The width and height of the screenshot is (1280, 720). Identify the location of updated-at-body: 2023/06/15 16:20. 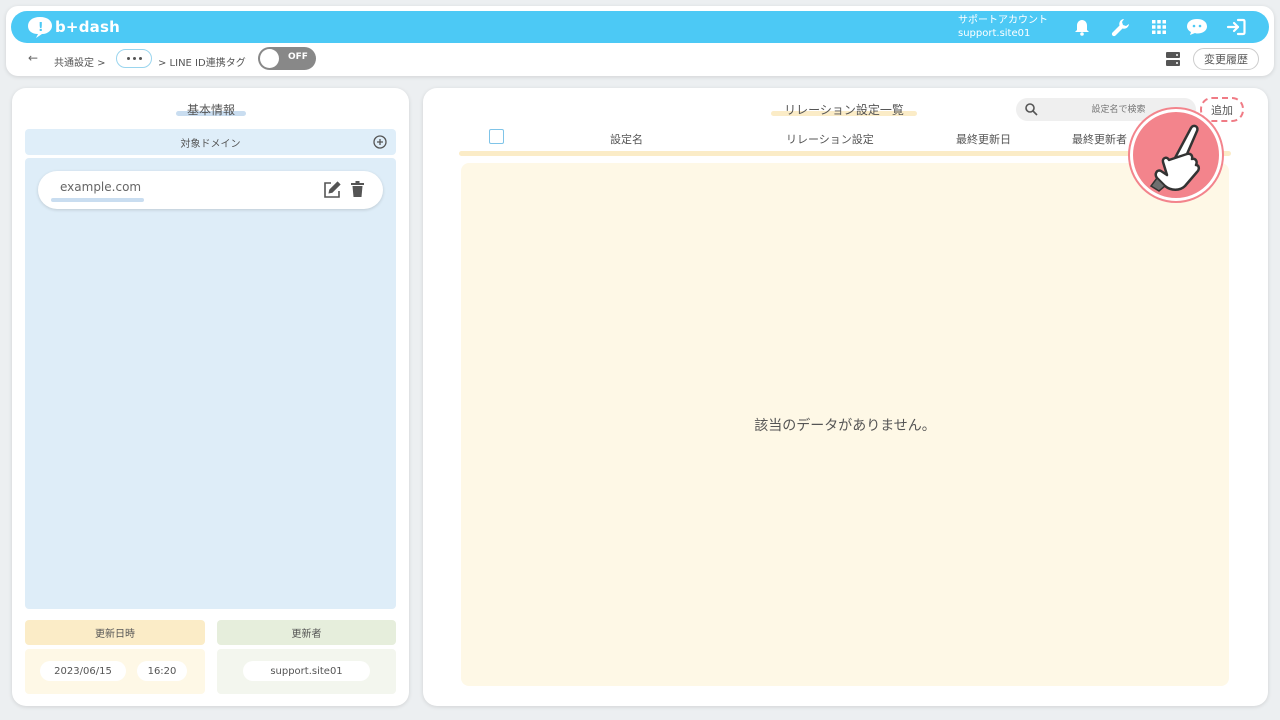
(115, 671).